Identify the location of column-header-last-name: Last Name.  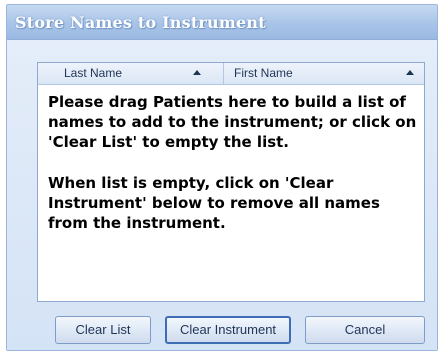
(131, 73).